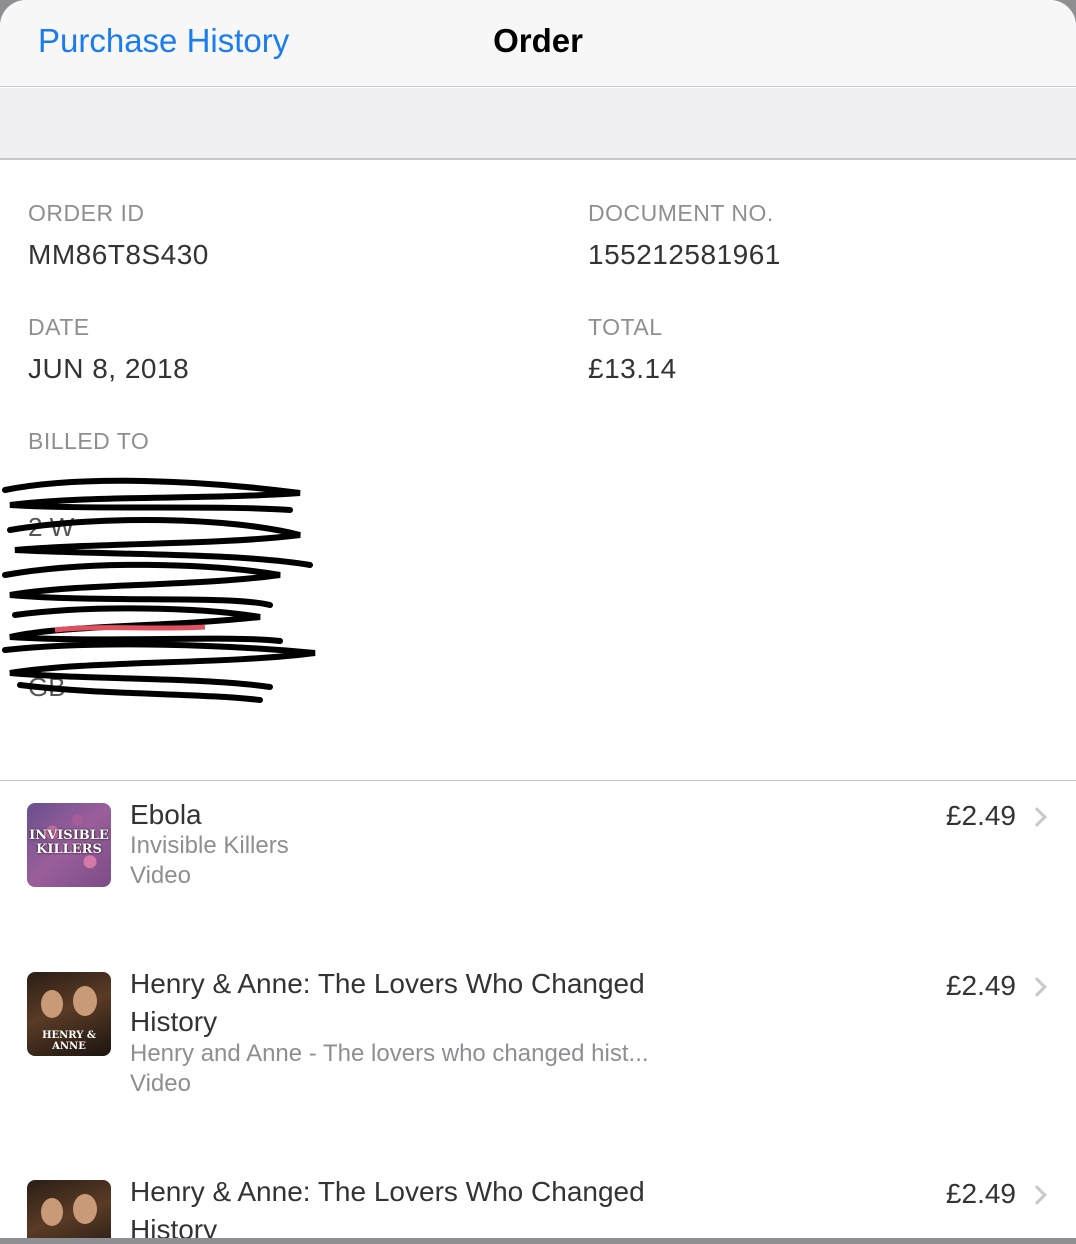 This screenshot has width=1076, height=1244. I want to click on total-value: £13.14, so click(632, 368).